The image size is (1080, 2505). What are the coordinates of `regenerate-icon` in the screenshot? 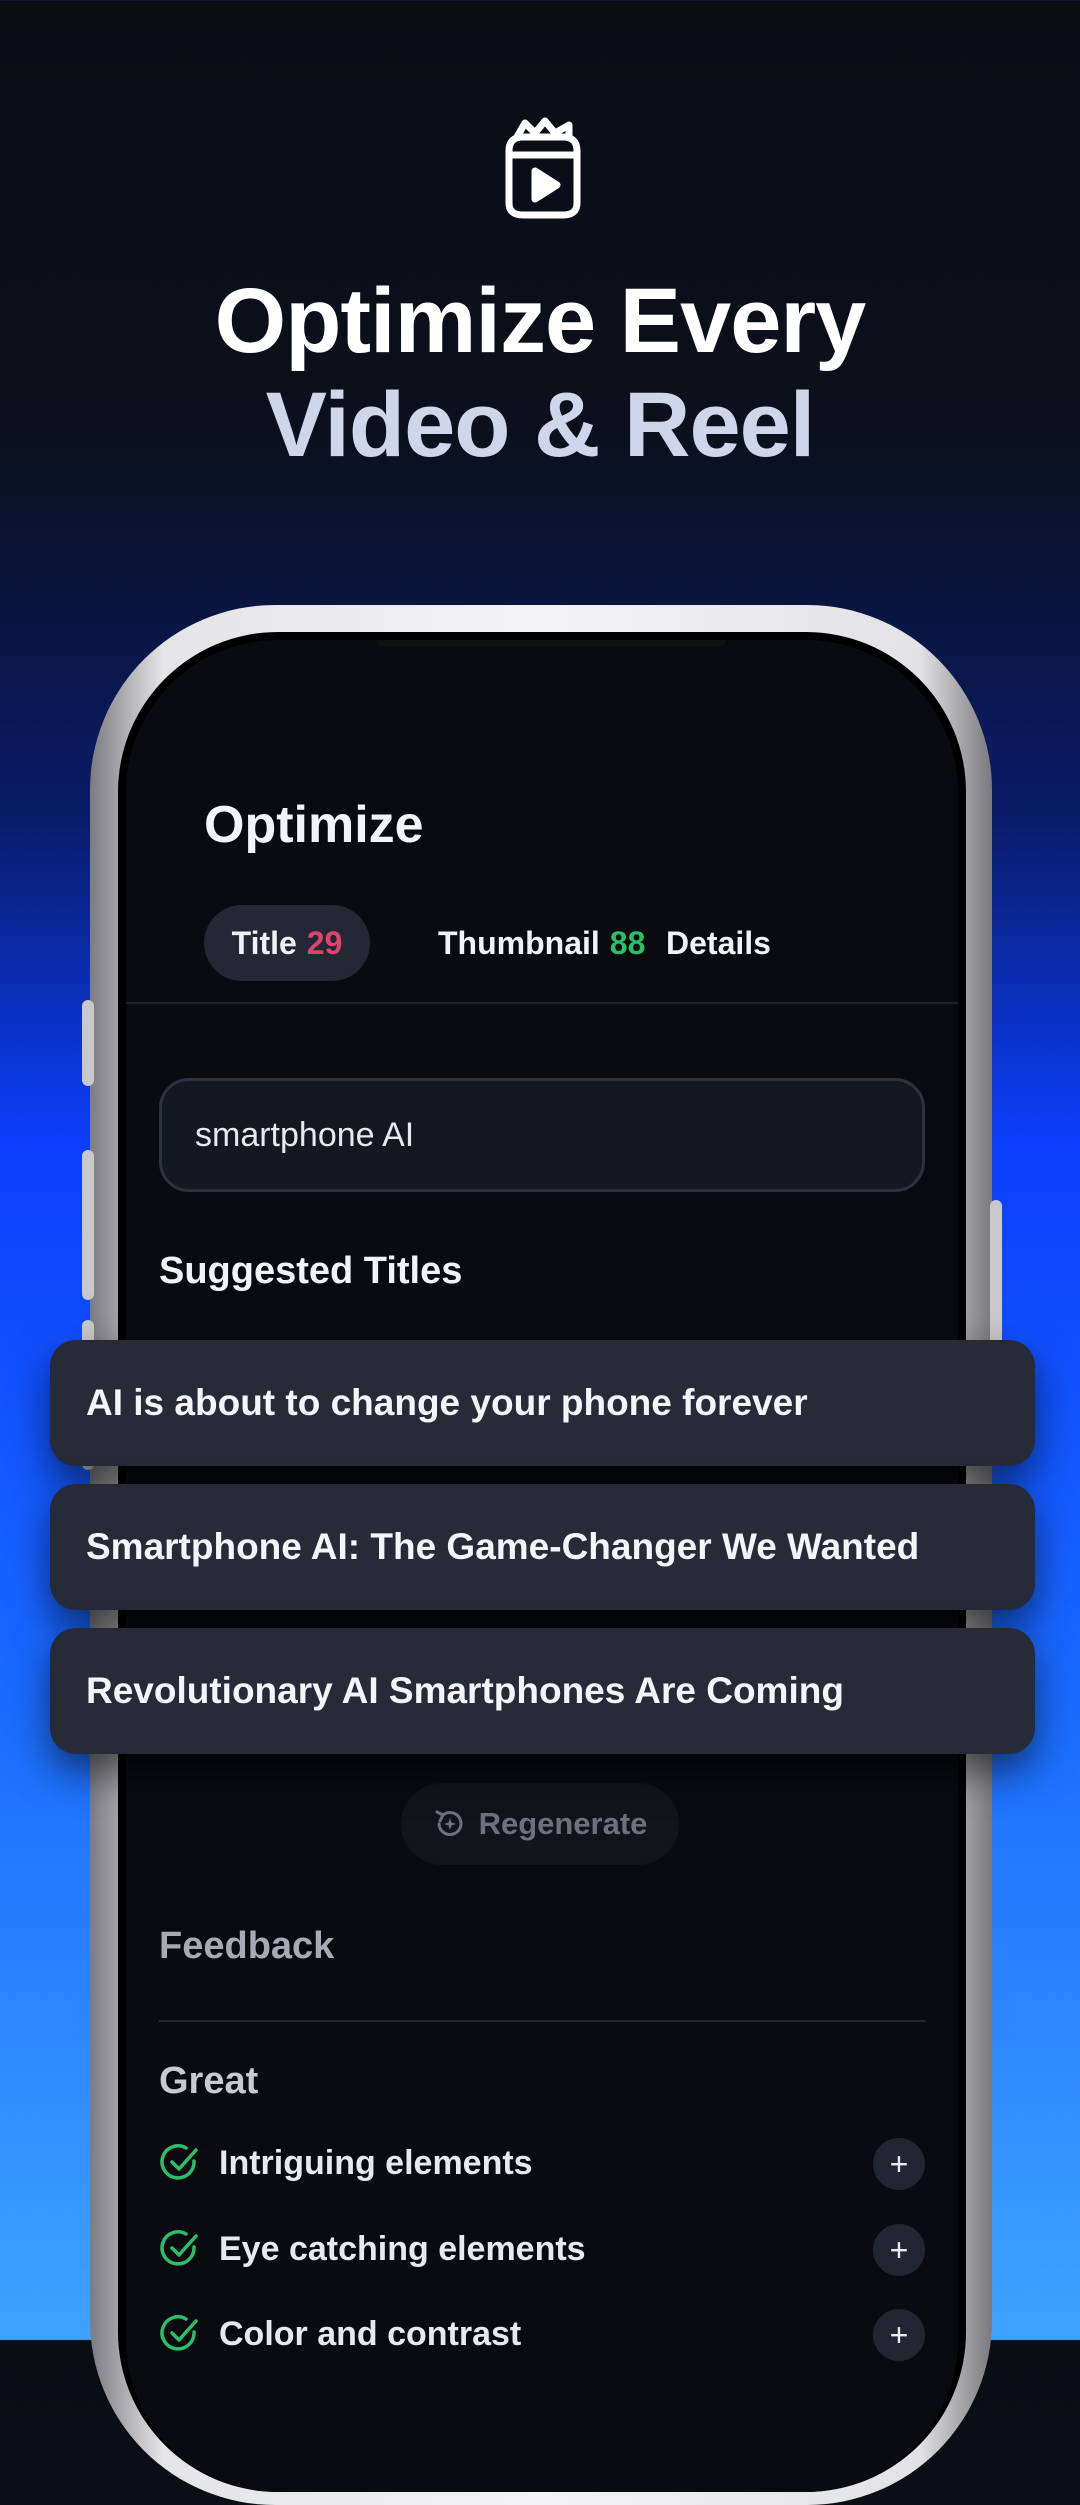 It's located at (449, 1823).